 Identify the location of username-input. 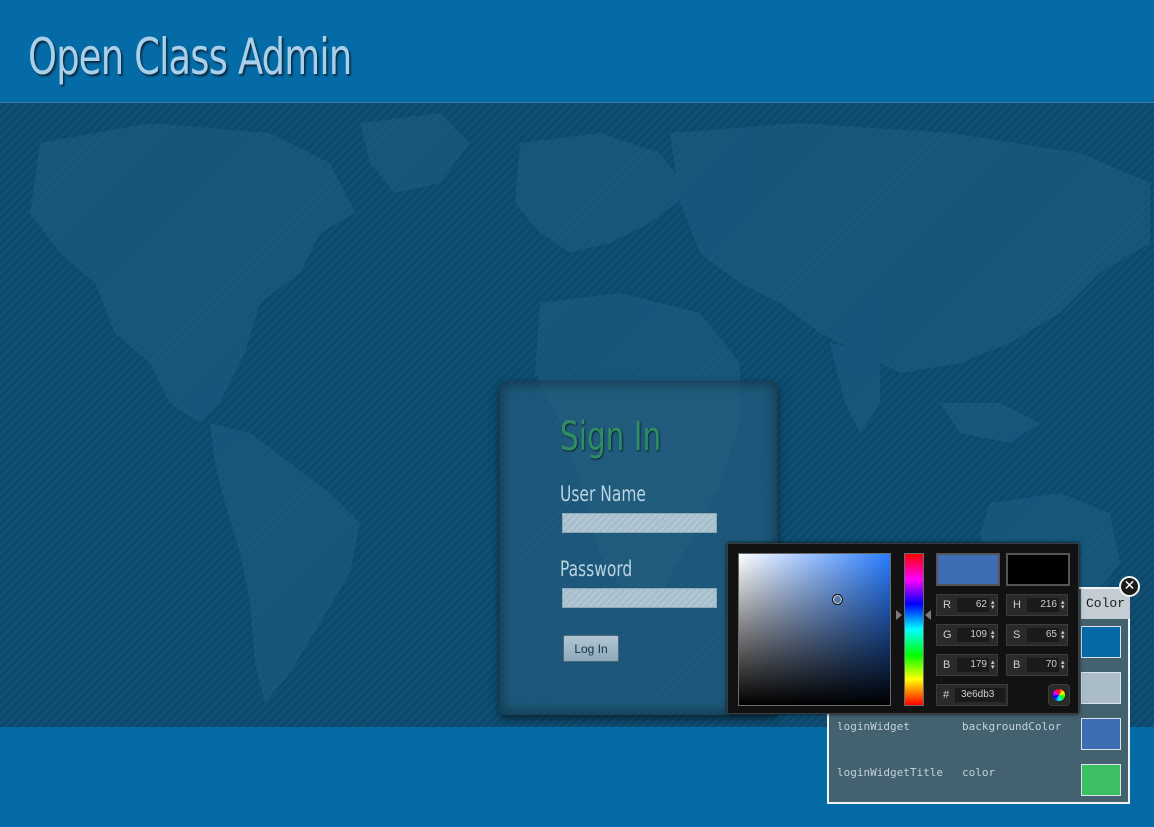
(639, 523).